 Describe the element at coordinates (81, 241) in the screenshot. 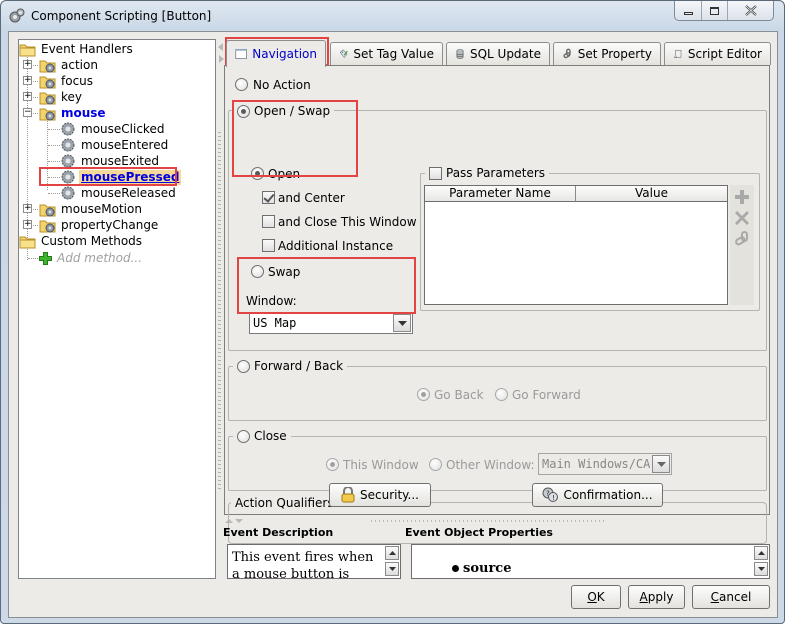

I see `tree-node-custom-methods: Custom Methods` at that location.